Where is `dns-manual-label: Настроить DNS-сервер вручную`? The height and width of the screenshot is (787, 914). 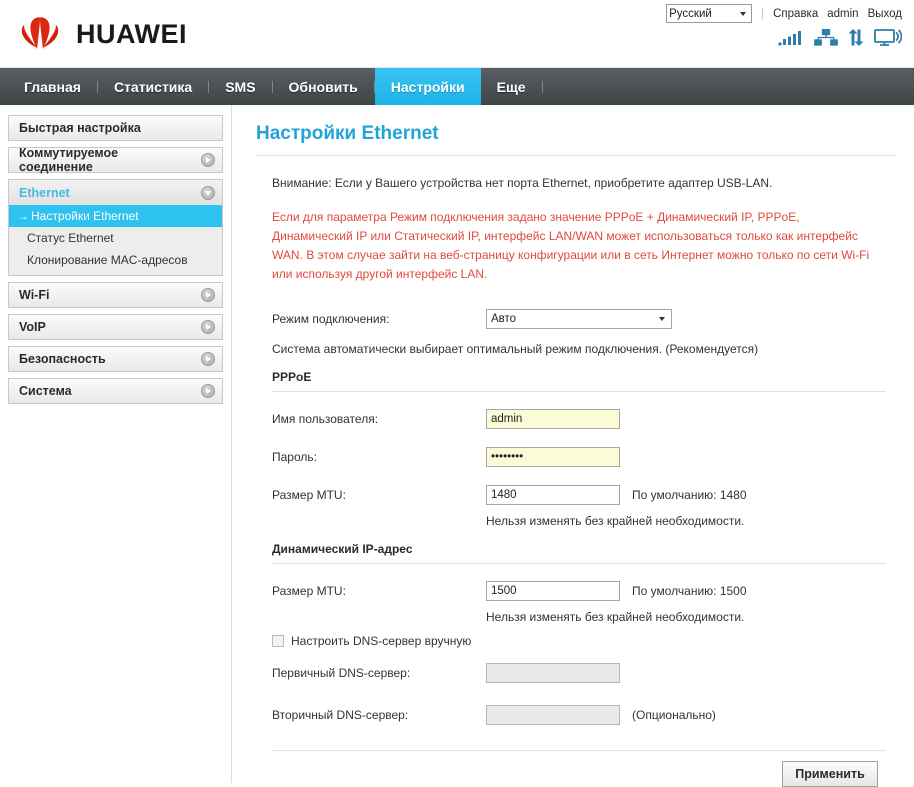
dns-manual-label: Настроить DNS-сервер вручную is located at coordinates (381, 641).